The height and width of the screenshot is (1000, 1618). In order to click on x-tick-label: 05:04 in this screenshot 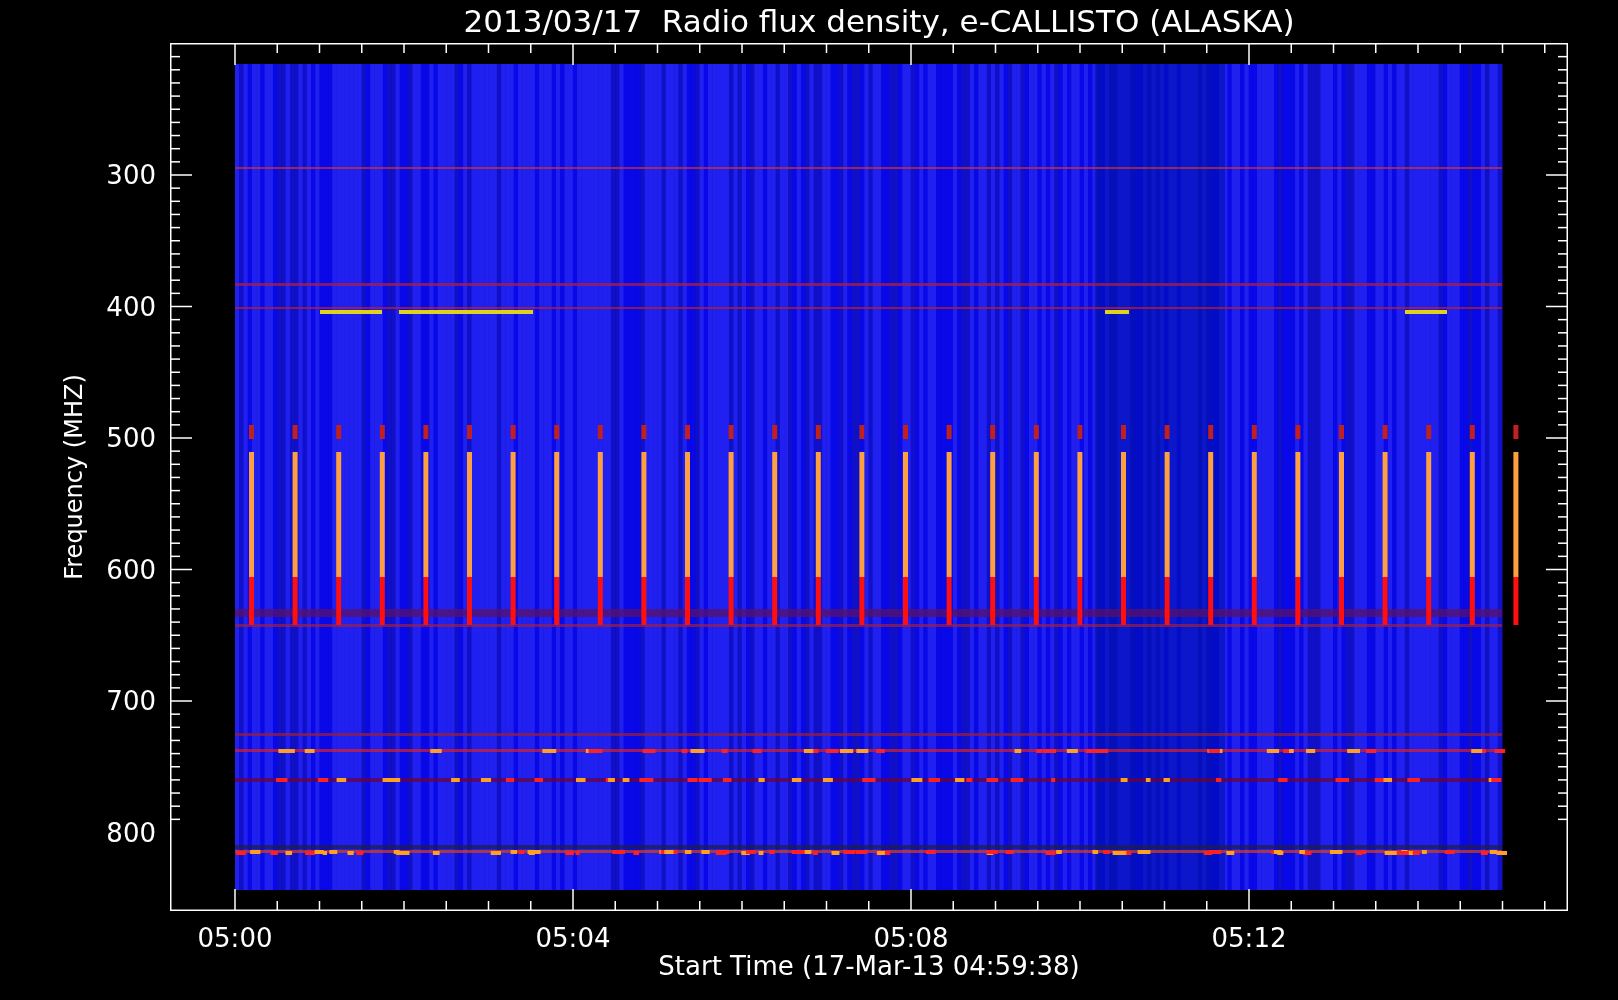, I will do `click(573, 938)`.